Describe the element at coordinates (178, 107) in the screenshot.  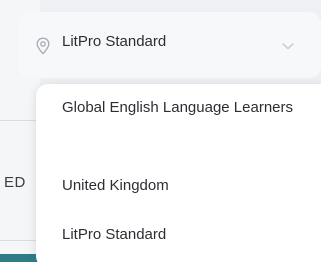
I see `dropdown-option-global-english-language-learners: Global English Language Learners` at that location.